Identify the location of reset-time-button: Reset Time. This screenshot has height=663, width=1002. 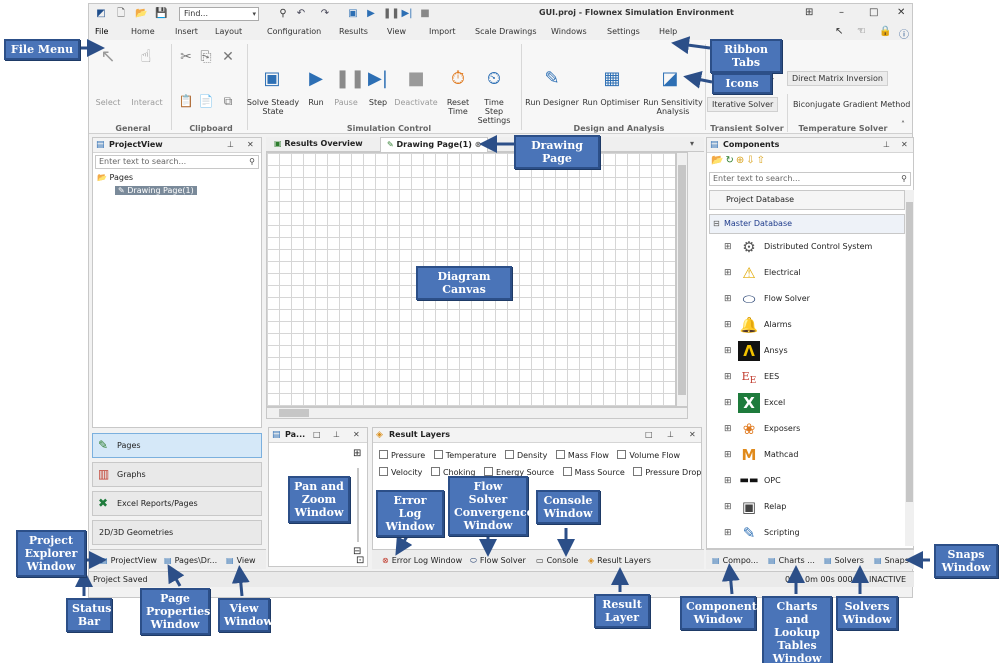
(458, 107).